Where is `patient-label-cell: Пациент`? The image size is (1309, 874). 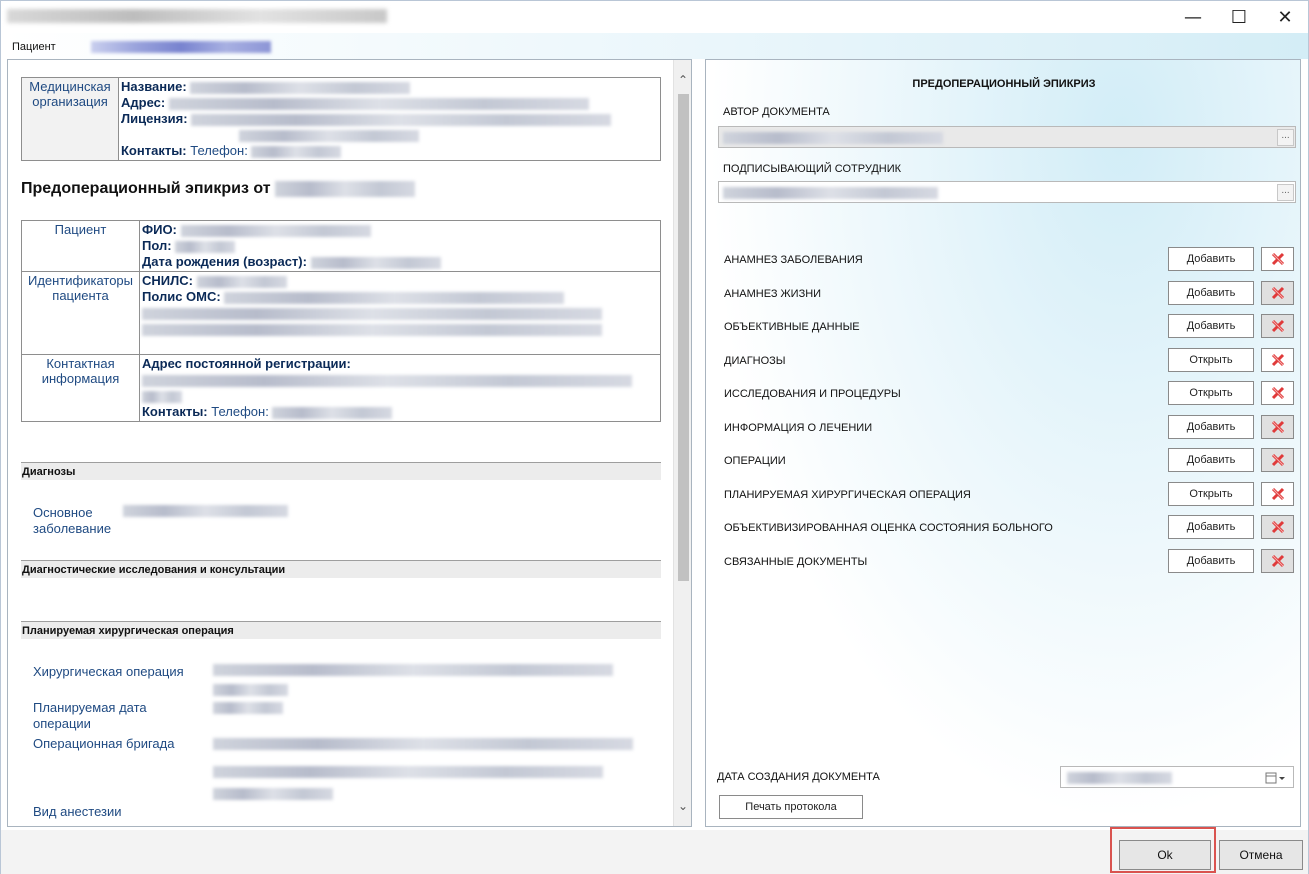
patient-label-cell: Пациент is located at coordinates (80, 246).